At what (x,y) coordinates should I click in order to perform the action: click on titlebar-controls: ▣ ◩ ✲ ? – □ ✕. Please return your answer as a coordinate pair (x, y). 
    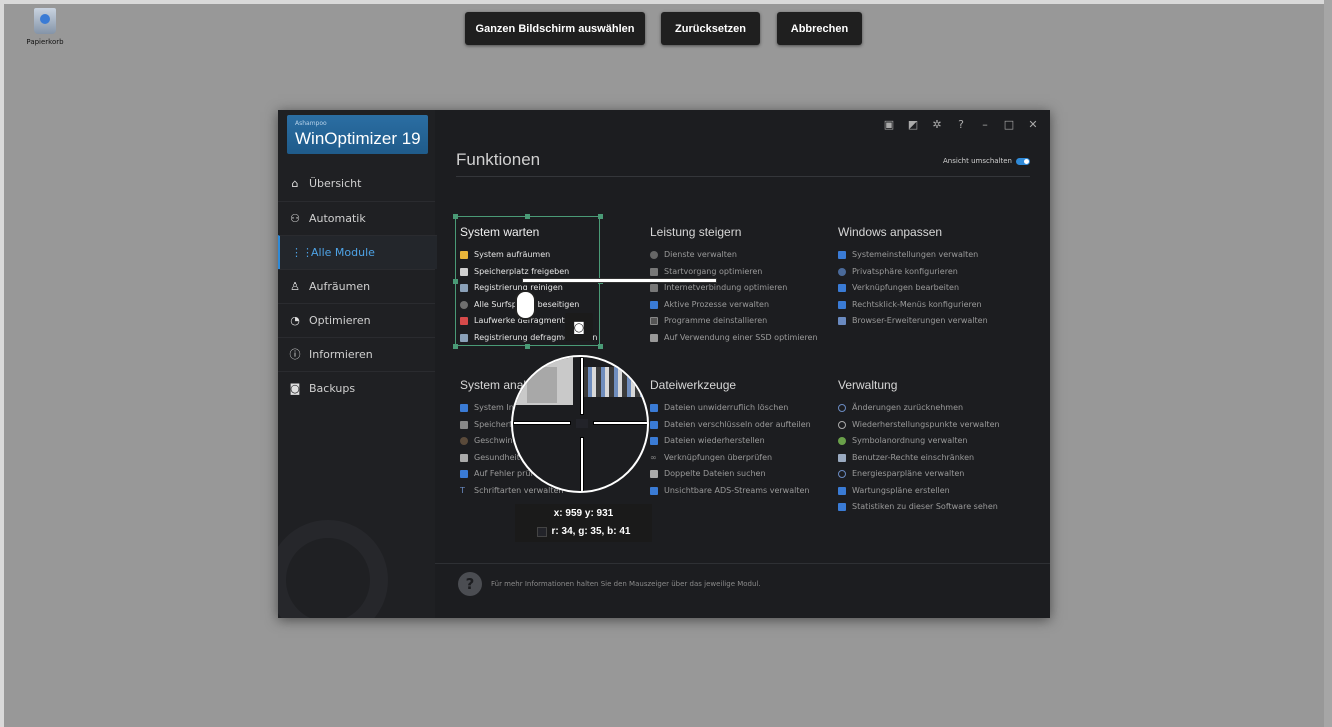
    Looking at the image, I should click on (961, 124).